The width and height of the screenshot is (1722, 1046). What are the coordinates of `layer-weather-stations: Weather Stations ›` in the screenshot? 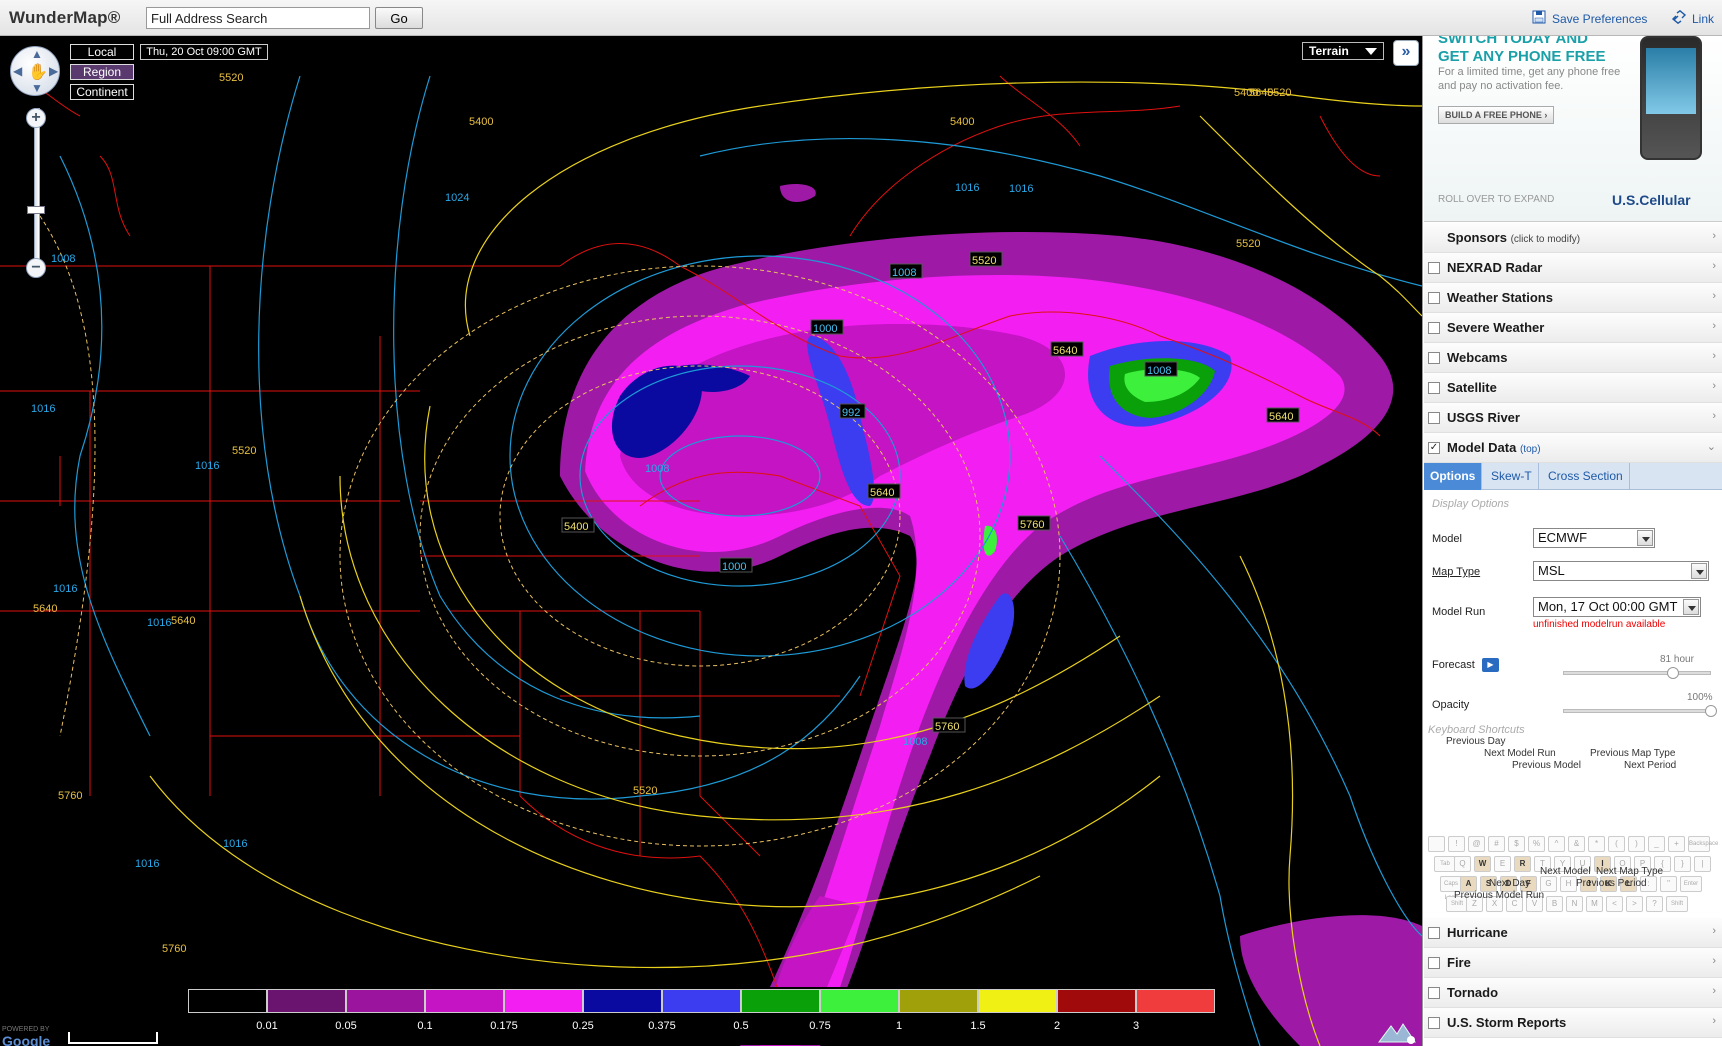 It's located at (1573, 298).